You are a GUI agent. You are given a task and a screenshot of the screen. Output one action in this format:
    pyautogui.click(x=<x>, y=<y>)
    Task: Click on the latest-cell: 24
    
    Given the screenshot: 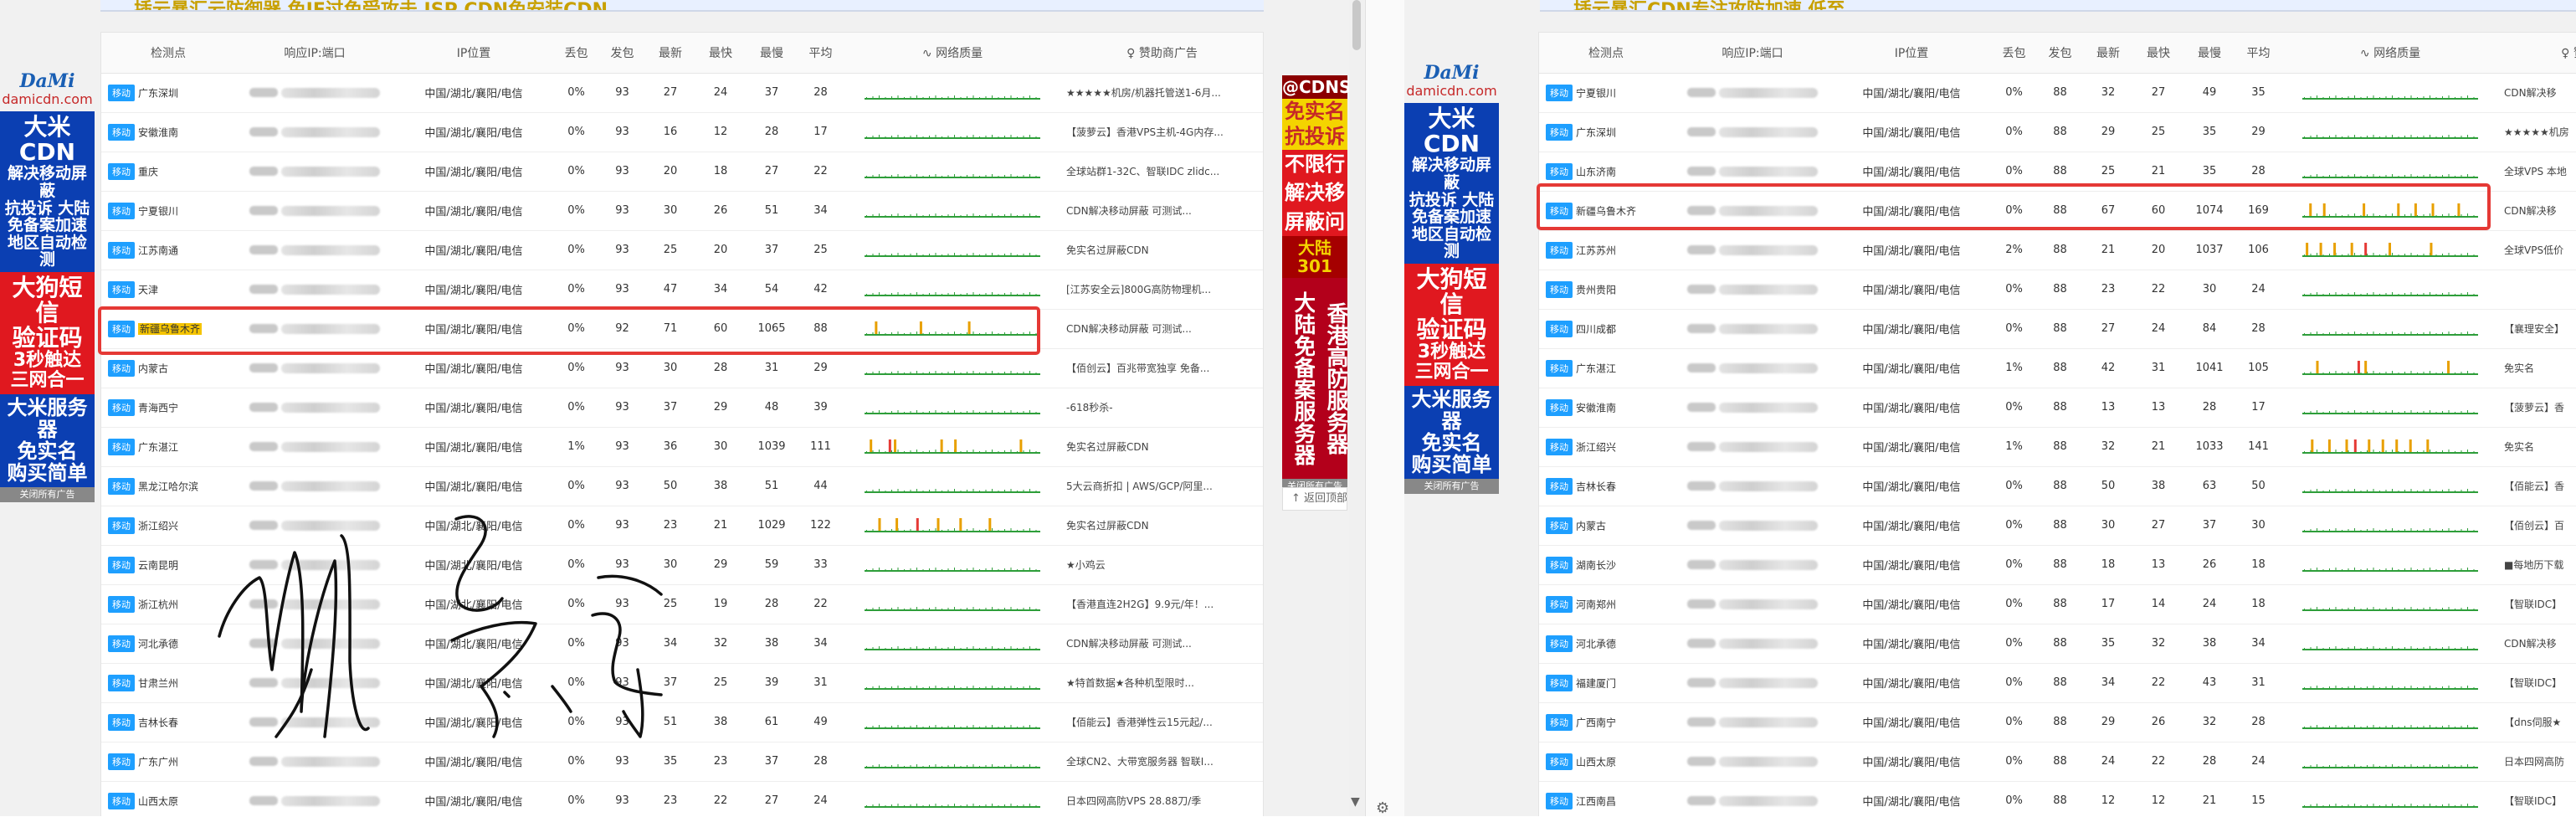 What is the action you would take?
    pyautogui.click(x=2108, y=762)
    